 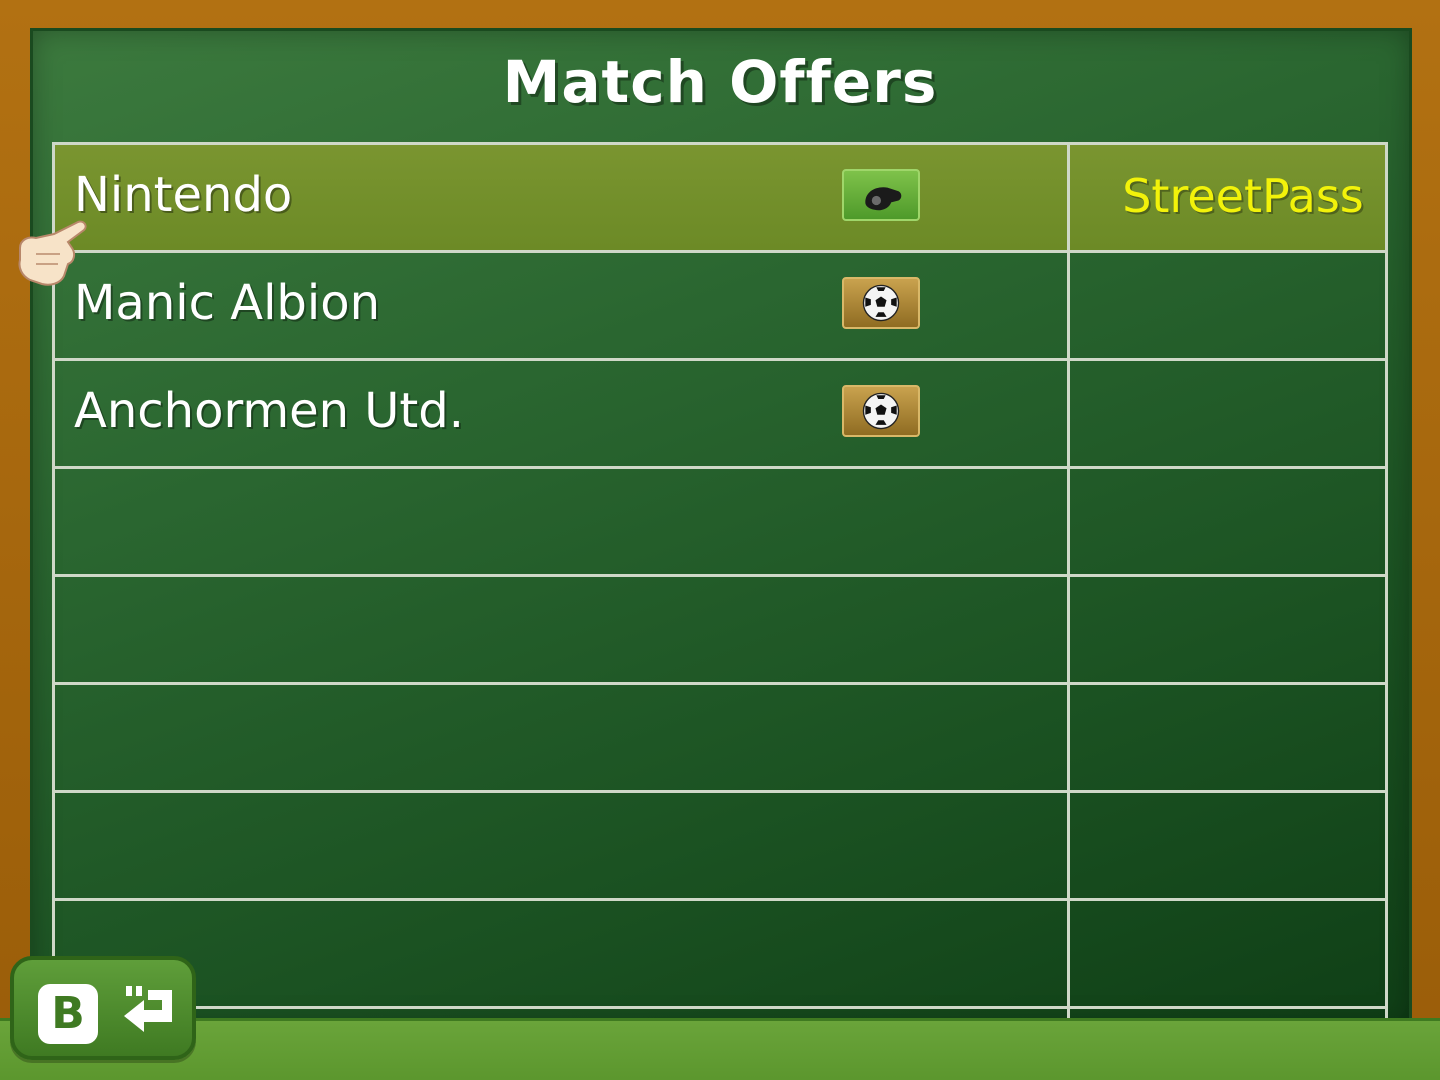 I want to click on team-name: Anchormen Utd., so click(x=269, y=411).